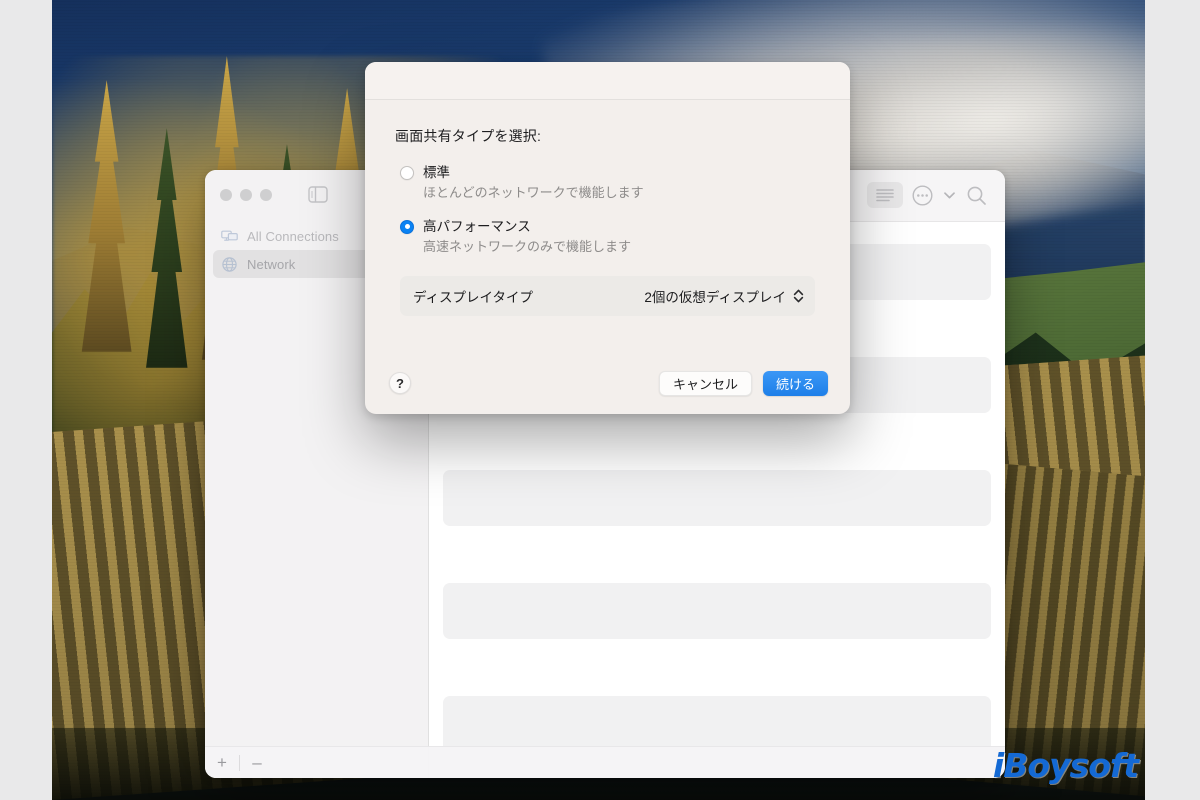 This screenshot has width=1200, height=800. What do you see at coordinates (605, 762) in the screenshot?
I see `bottom-toolbar: + –` at bounding box center [605, 762].